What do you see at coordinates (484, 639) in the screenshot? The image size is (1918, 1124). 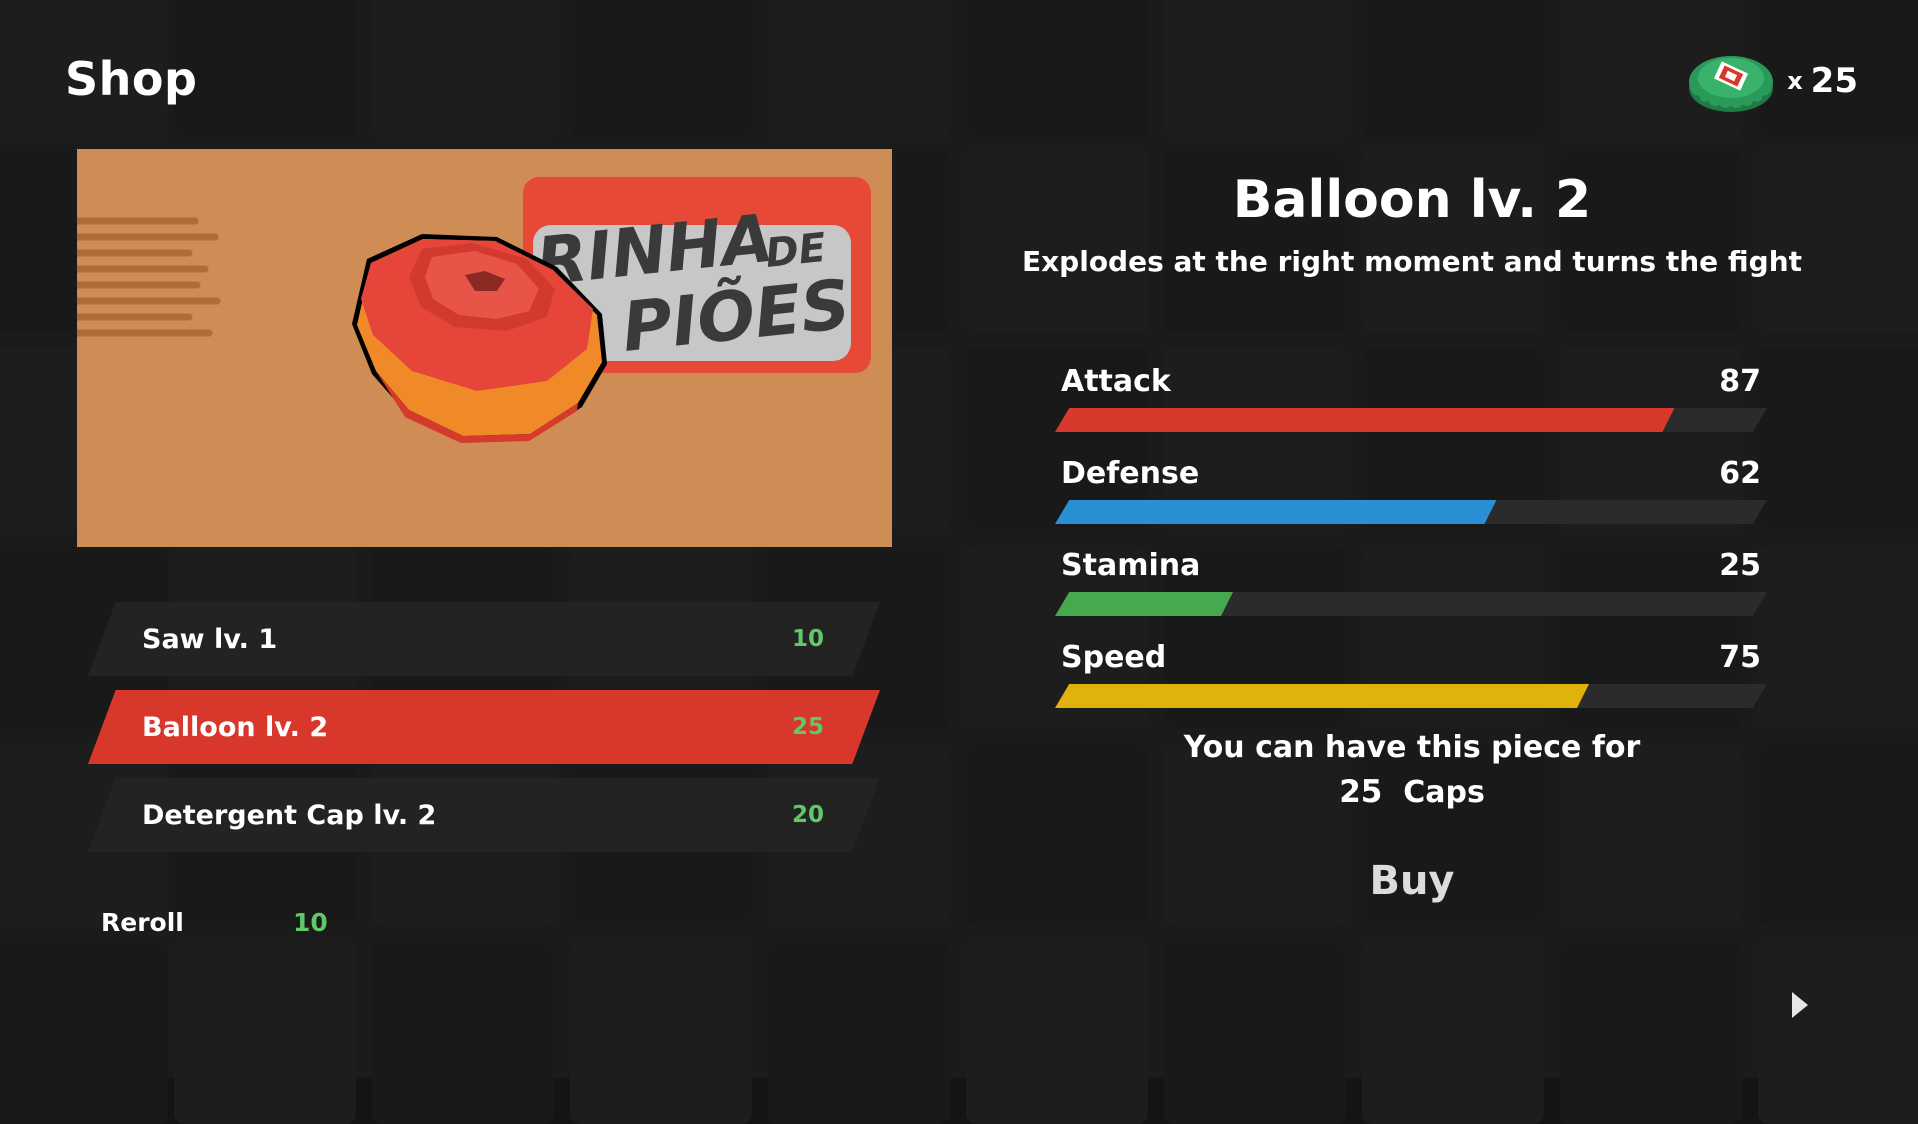 I see `shop-item-row: Saw lv. 1 10` at bounding box center [484, 639].